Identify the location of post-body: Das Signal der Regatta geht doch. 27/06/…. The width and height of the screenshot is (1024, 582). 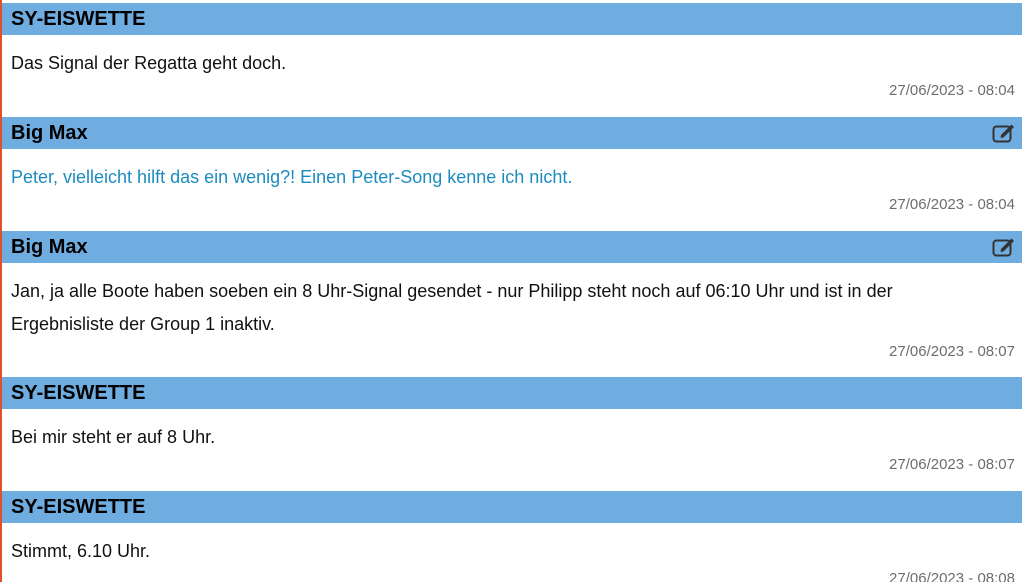
(512, 76).